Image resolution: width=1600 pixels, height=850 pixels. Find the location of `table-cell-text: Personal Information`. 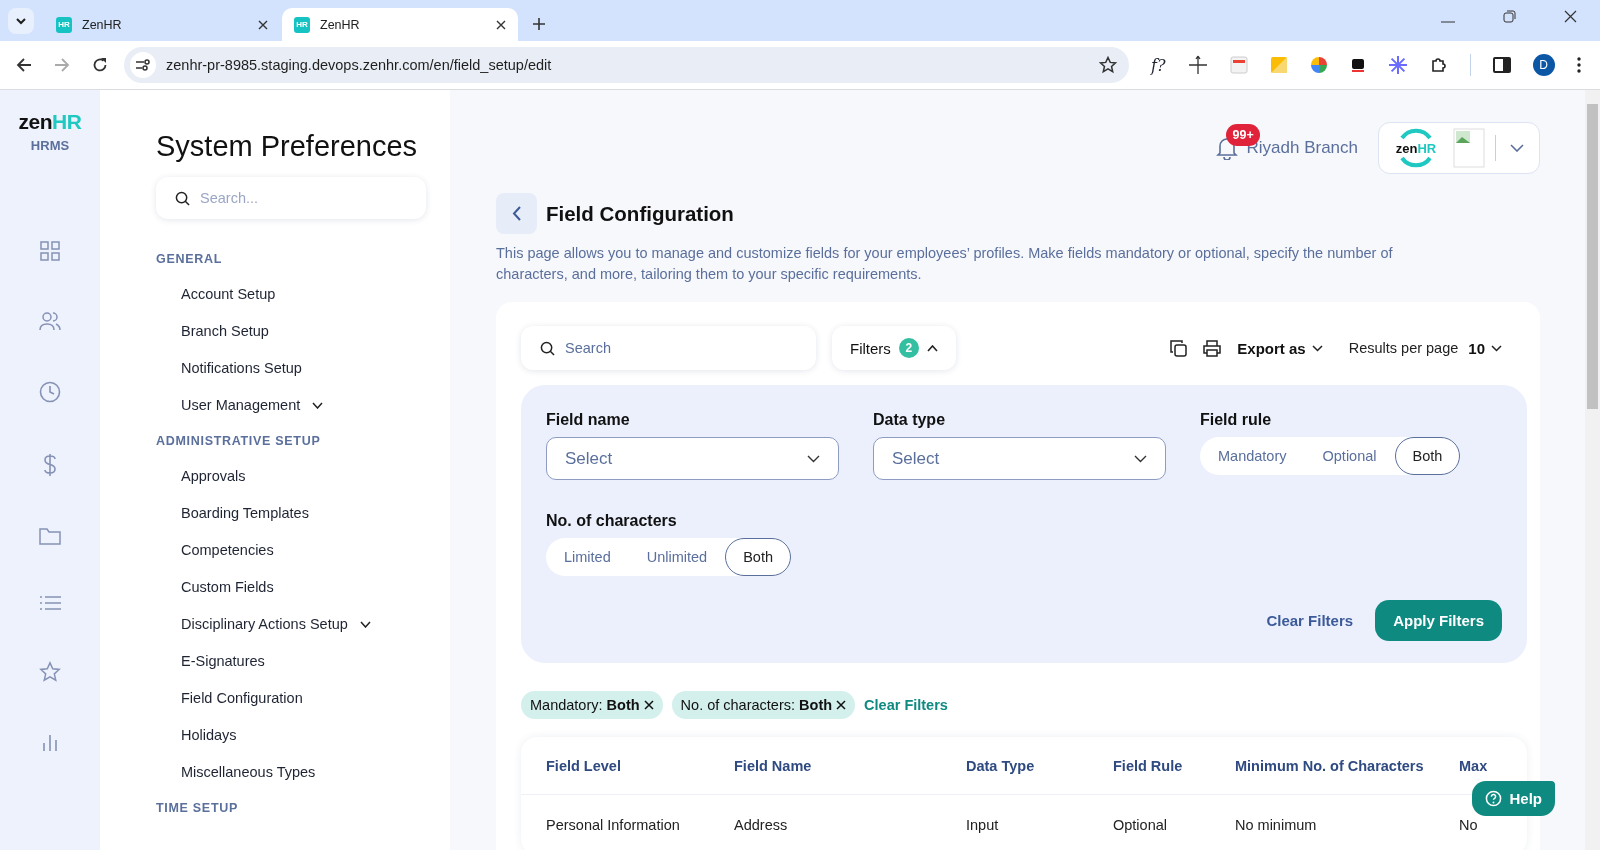

table-cell-text: Personal Information is located at coordinates (613, 825).